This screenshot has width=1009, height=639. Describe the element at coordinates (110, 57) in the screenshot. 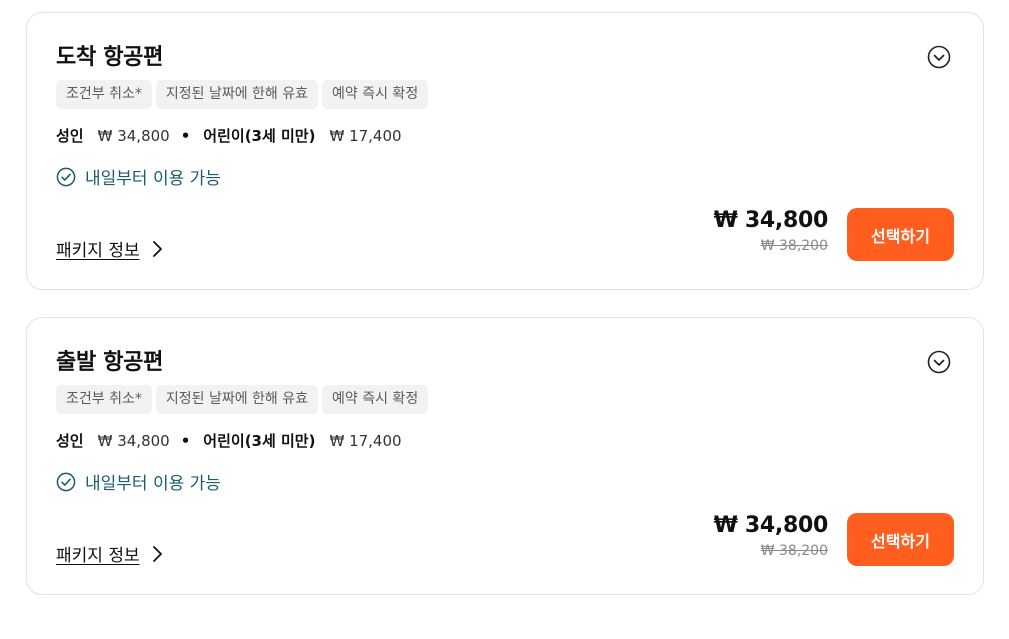

I see `card-title: 도착 항공편` at that location.